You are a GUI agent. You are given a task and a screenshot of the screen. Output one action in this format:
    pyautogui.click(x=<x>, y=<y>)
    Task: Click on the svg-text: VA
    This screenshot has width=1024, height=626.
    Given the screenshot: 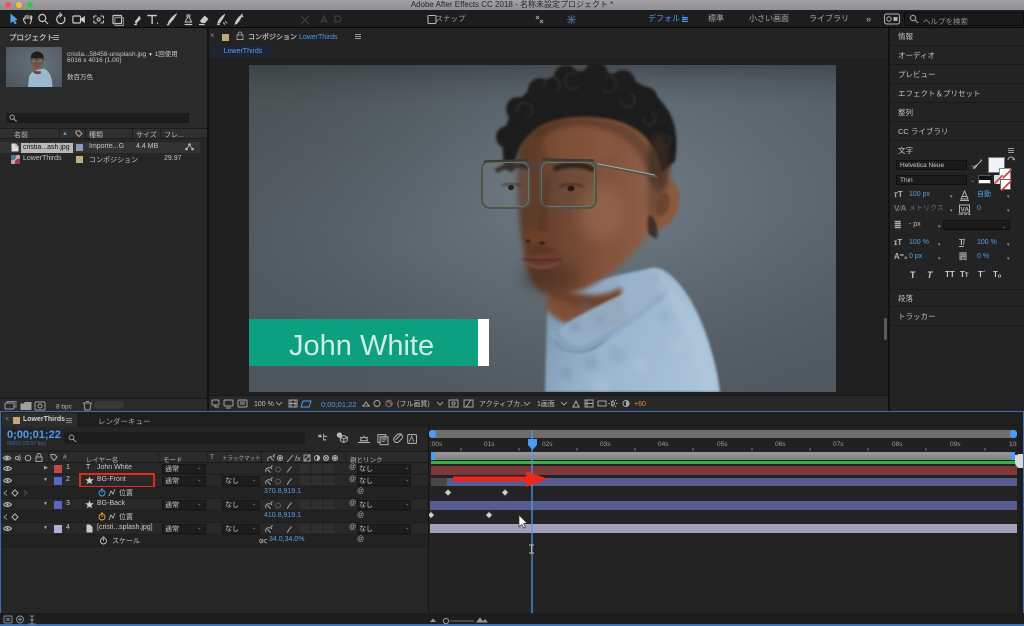 What is the action you would take?
    pyautogui.click(x=965, y=210)
    